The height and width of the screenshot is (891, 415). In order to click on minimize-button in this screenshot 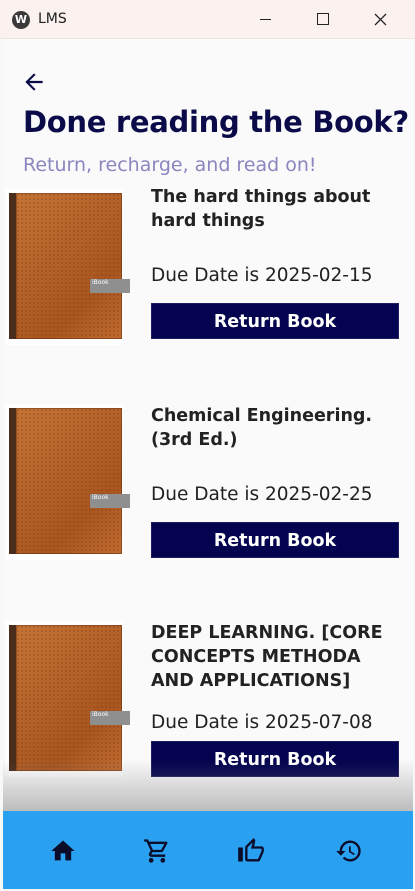, I will do `click(266, 19)`.